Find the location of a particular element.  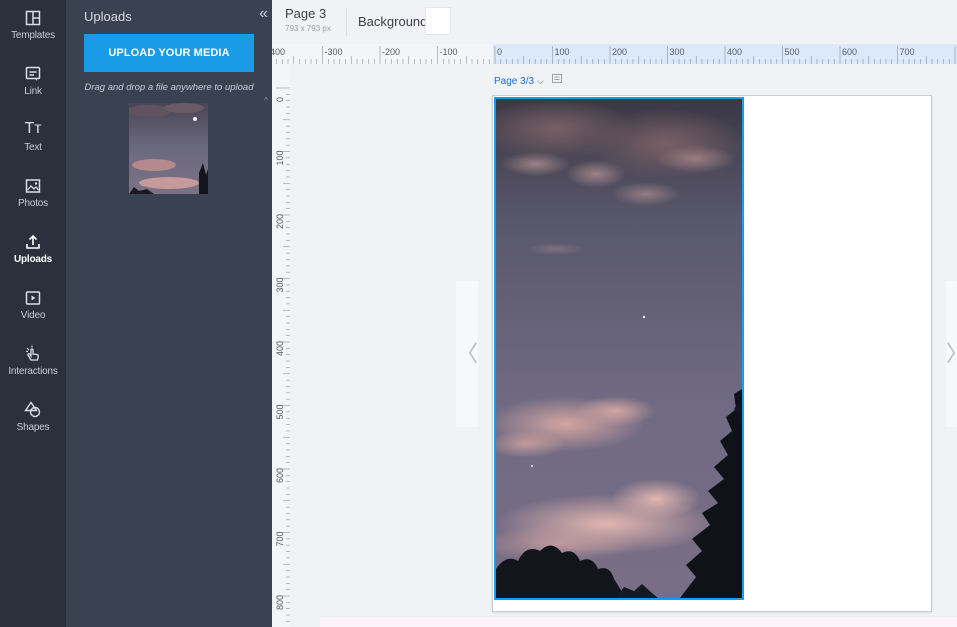

uploaded-image-thumbnail is located at coordinates (168, 148).